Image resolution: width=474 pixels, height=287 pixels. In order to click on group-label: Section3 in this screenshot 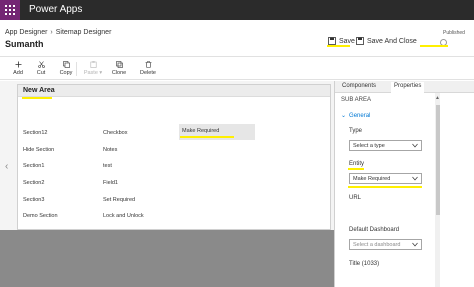, I will do `click(33, 200)`.